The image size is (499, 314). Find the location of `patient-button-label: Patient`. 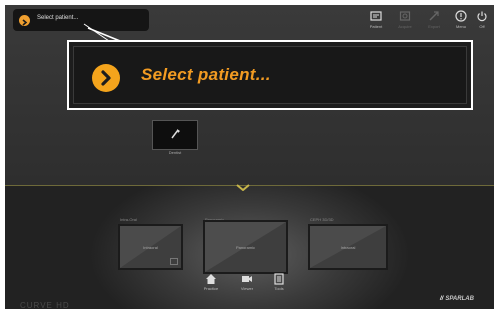

patient-button-label: Patient is located at coordinates (376, 26).